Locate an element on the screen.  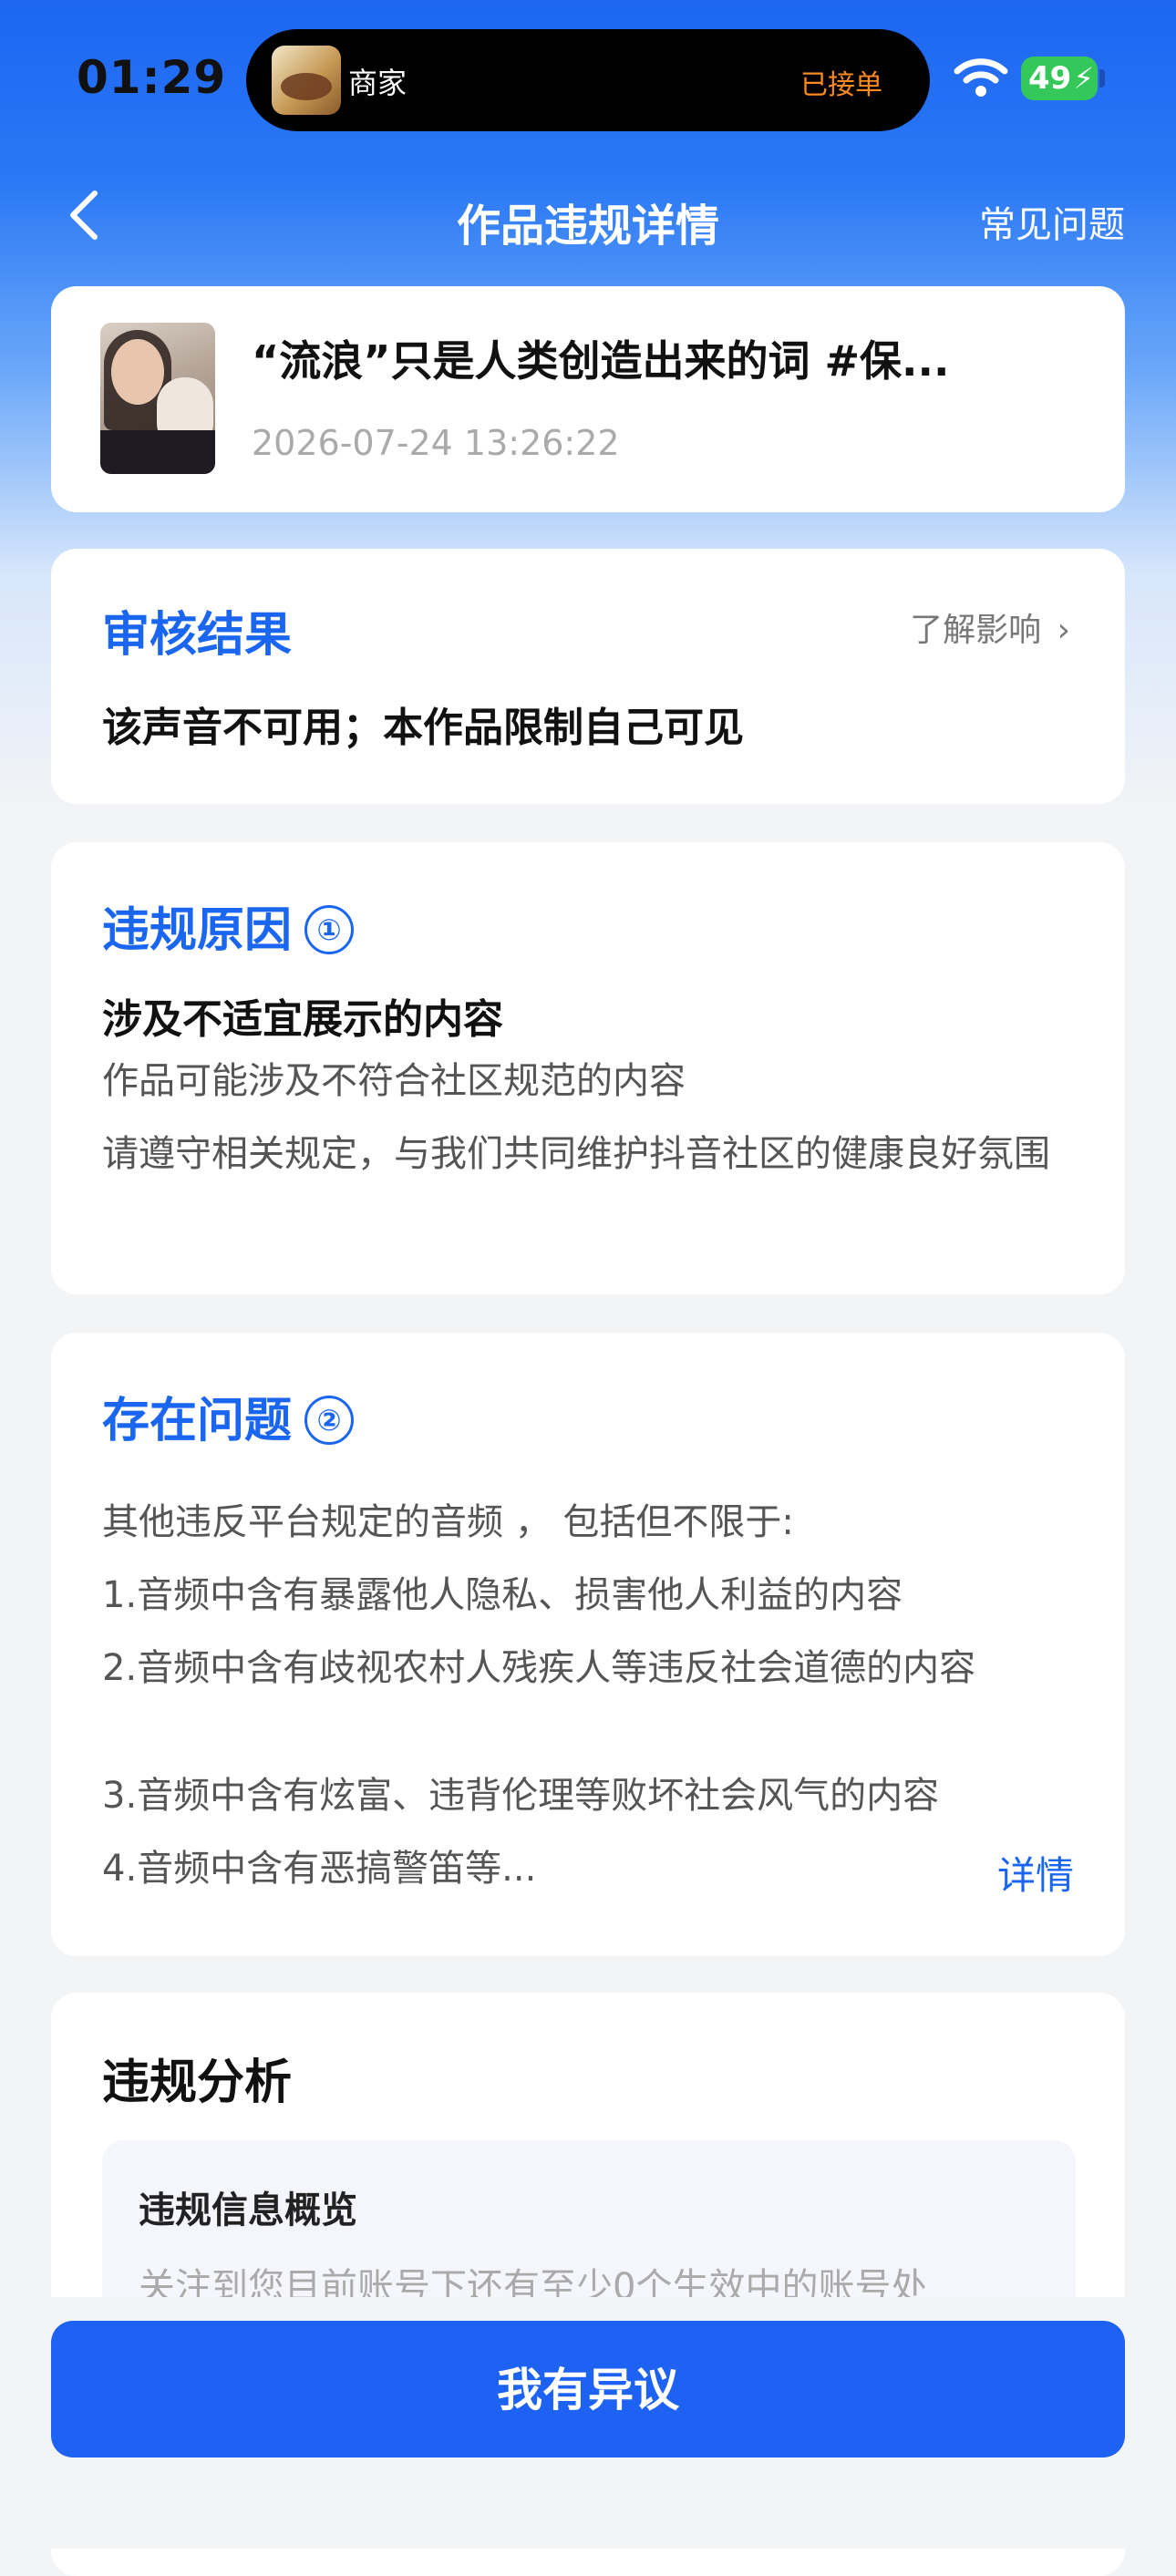
bottom-action-bar: 我有异议 is located at coordinates (588, 2423).